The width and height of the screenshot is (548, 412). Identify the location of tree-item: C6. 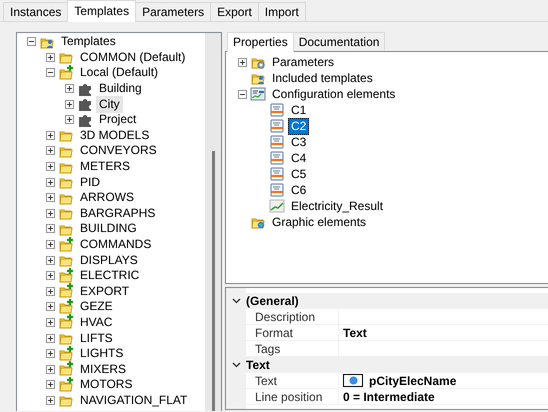
(299, 190).